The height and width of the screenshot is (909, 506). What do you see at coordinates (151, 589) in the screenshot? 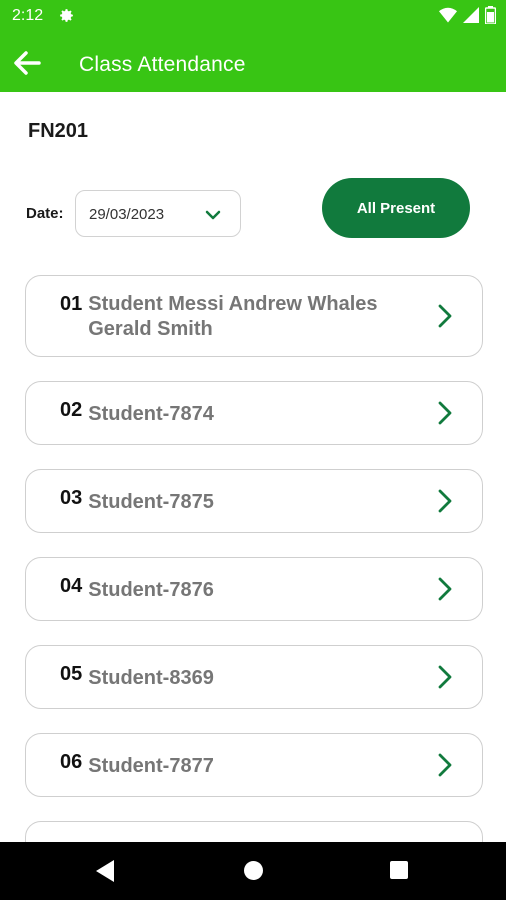
I see `student-name: Student-7876` at bounding box center [151, 589].